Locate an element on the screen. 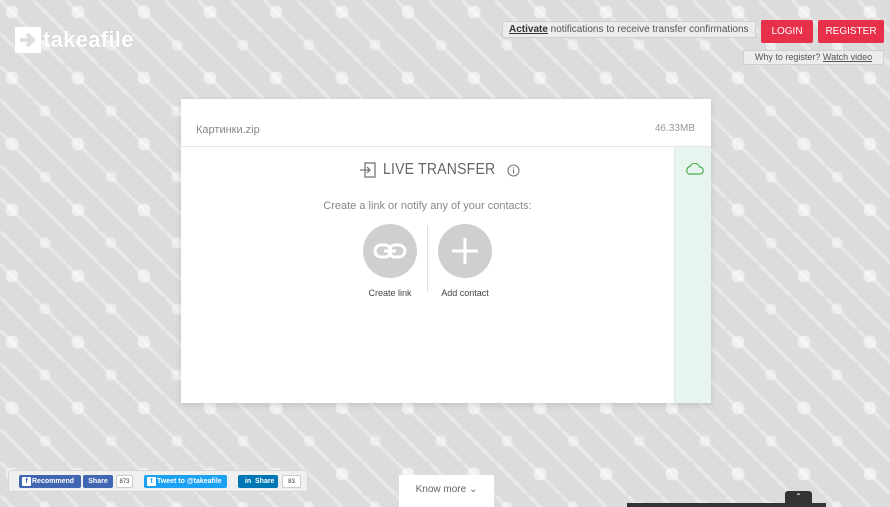  twitter-icon: t is located at coordinates (151, 481).